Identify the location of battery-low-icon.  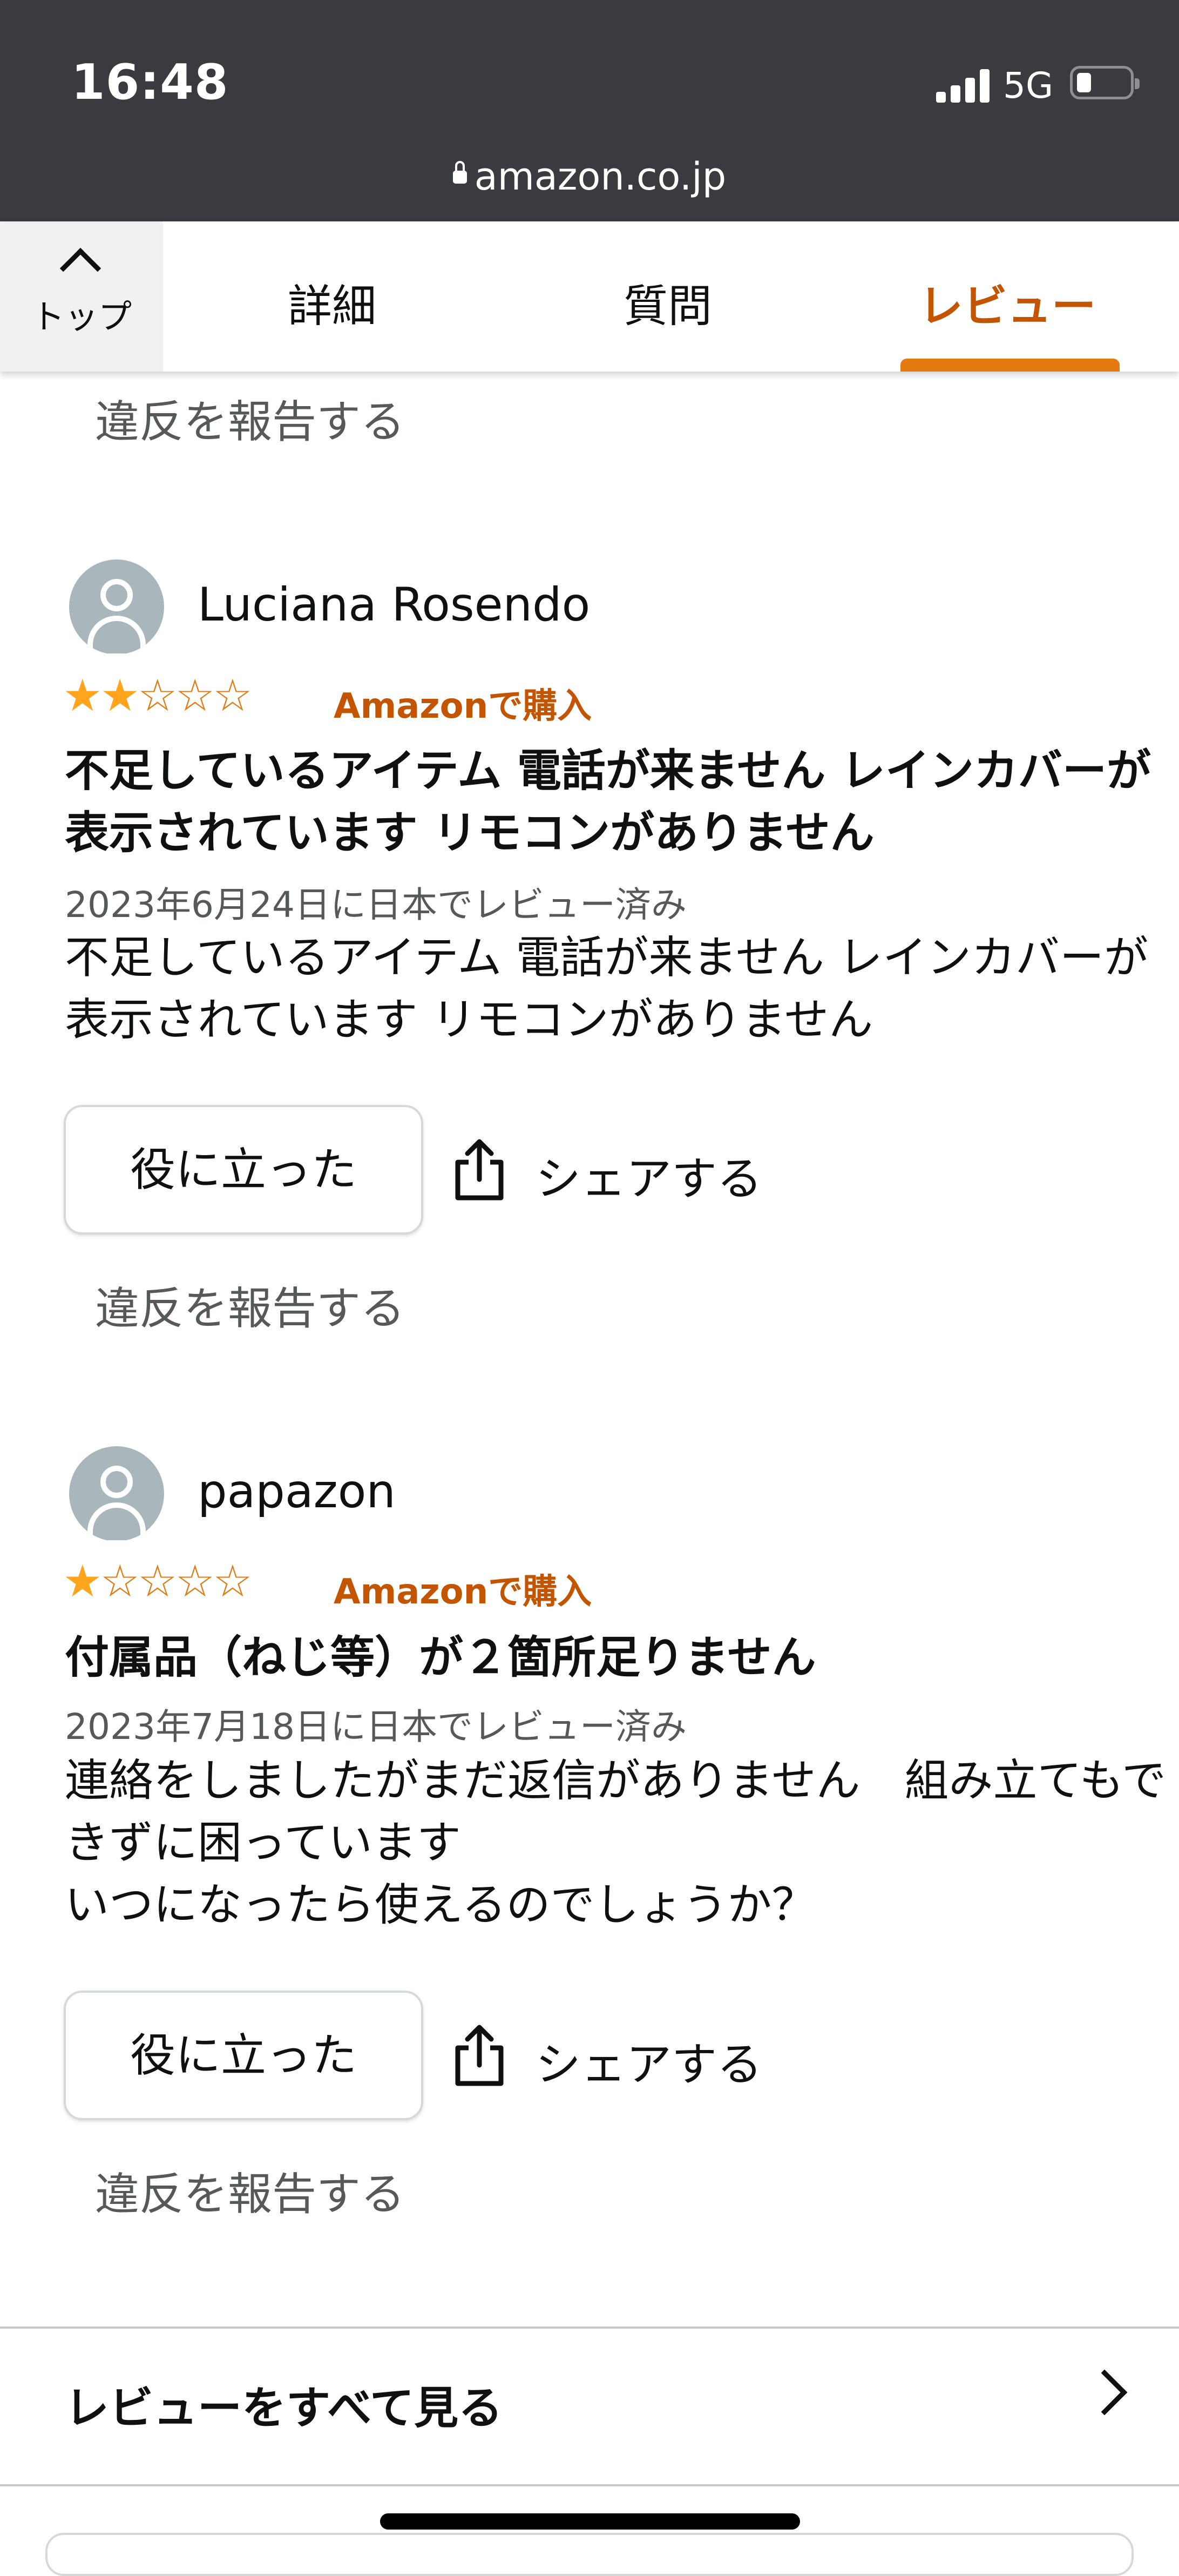
(1105, 82).